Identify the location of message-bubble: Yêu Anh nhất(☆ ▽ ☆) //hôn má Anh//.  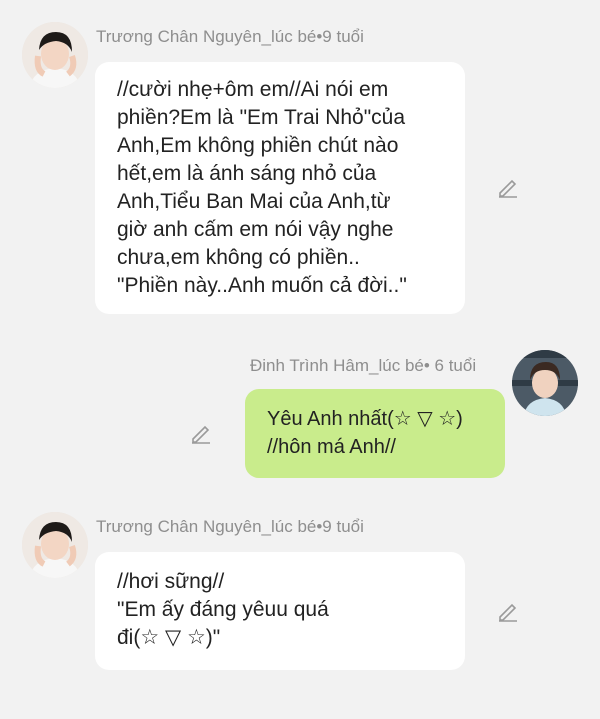
(375, 433).